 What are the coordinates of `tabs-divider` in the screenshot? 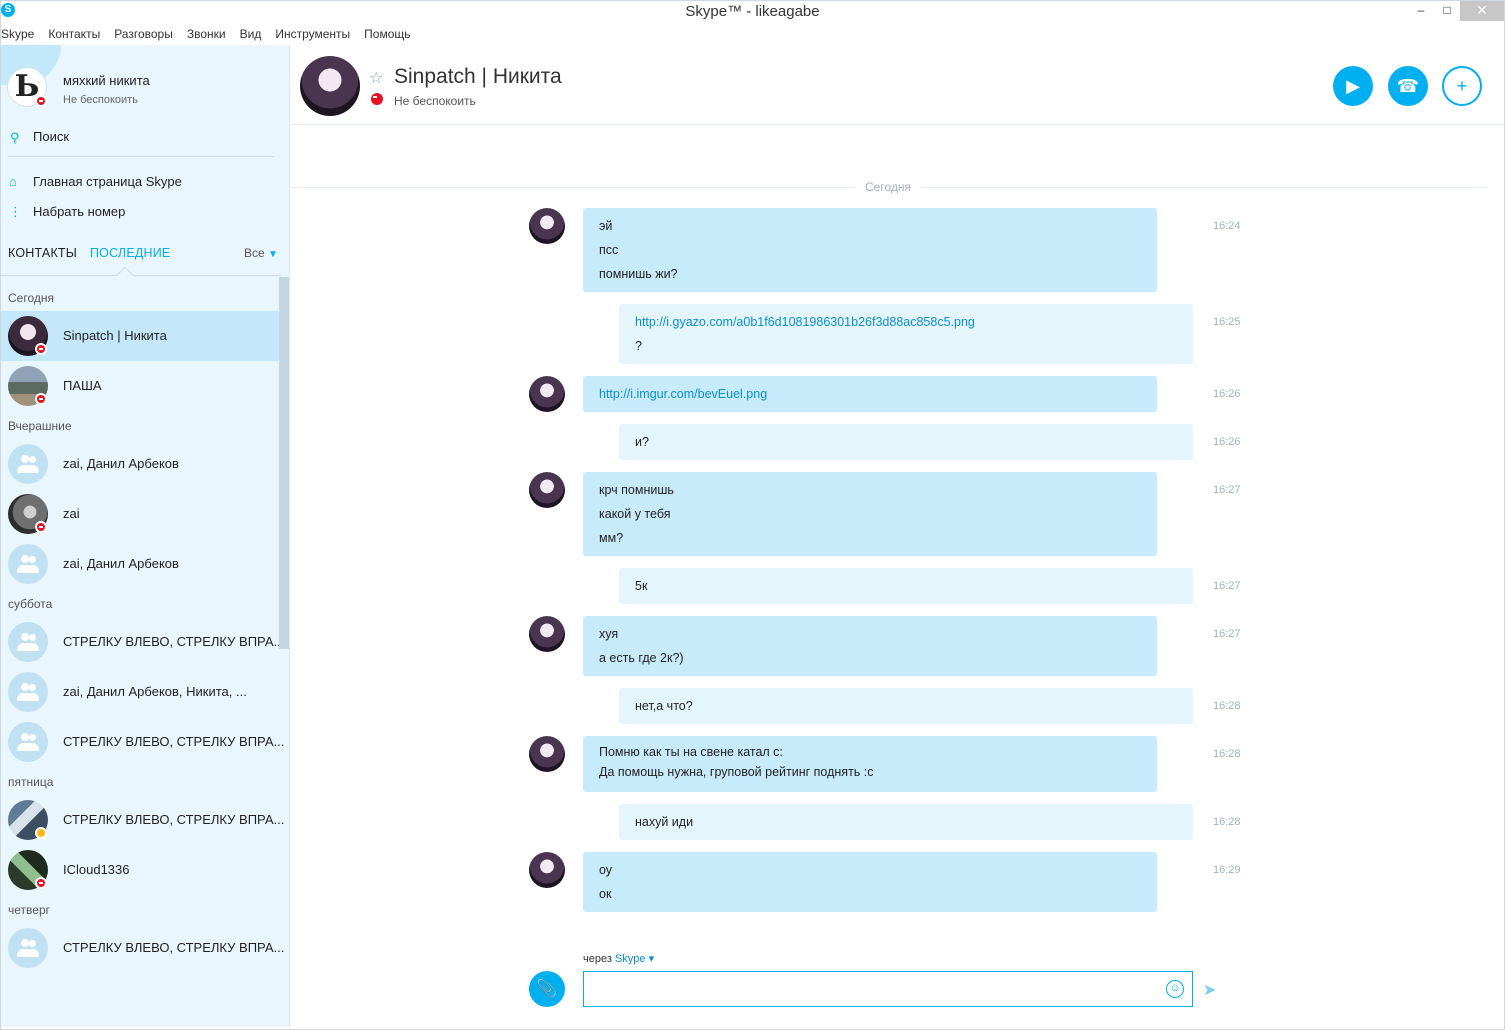 It's located at (141, 275).